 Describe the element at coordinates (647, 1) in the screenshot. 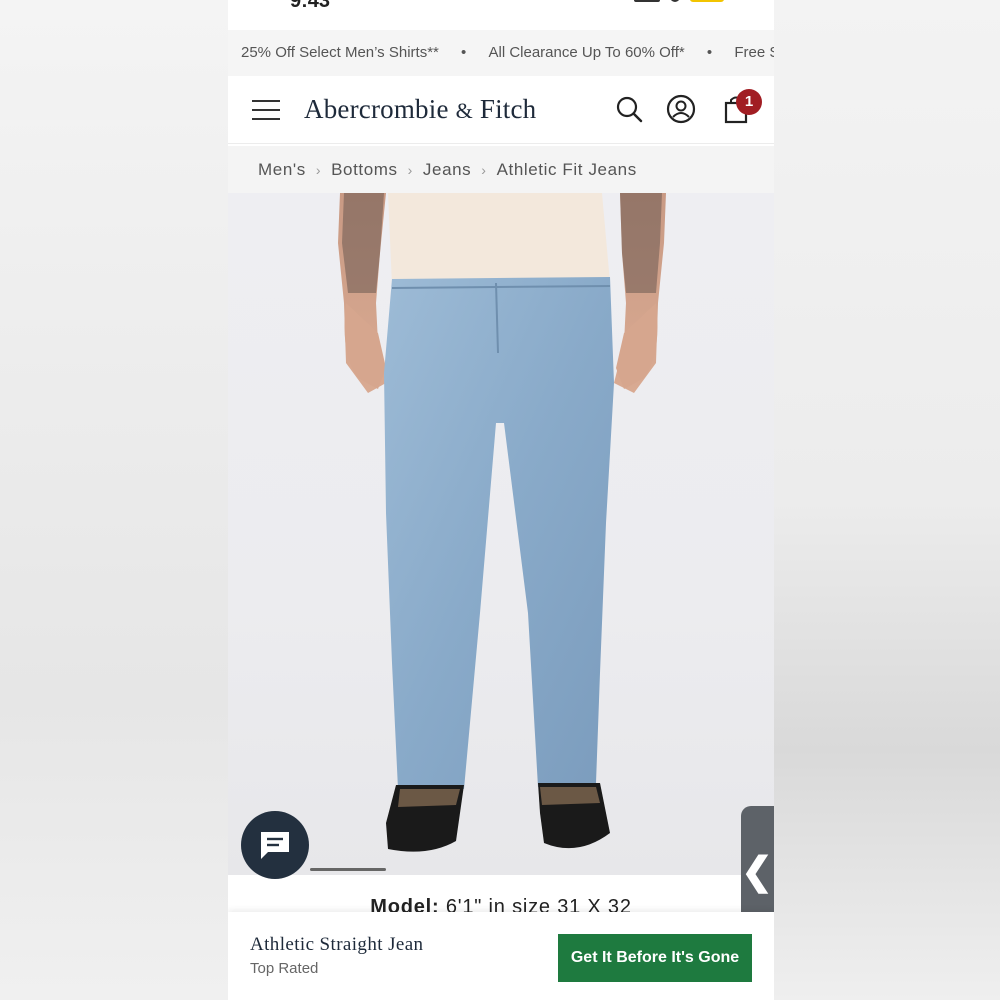

I see `signal-icon` at that location.